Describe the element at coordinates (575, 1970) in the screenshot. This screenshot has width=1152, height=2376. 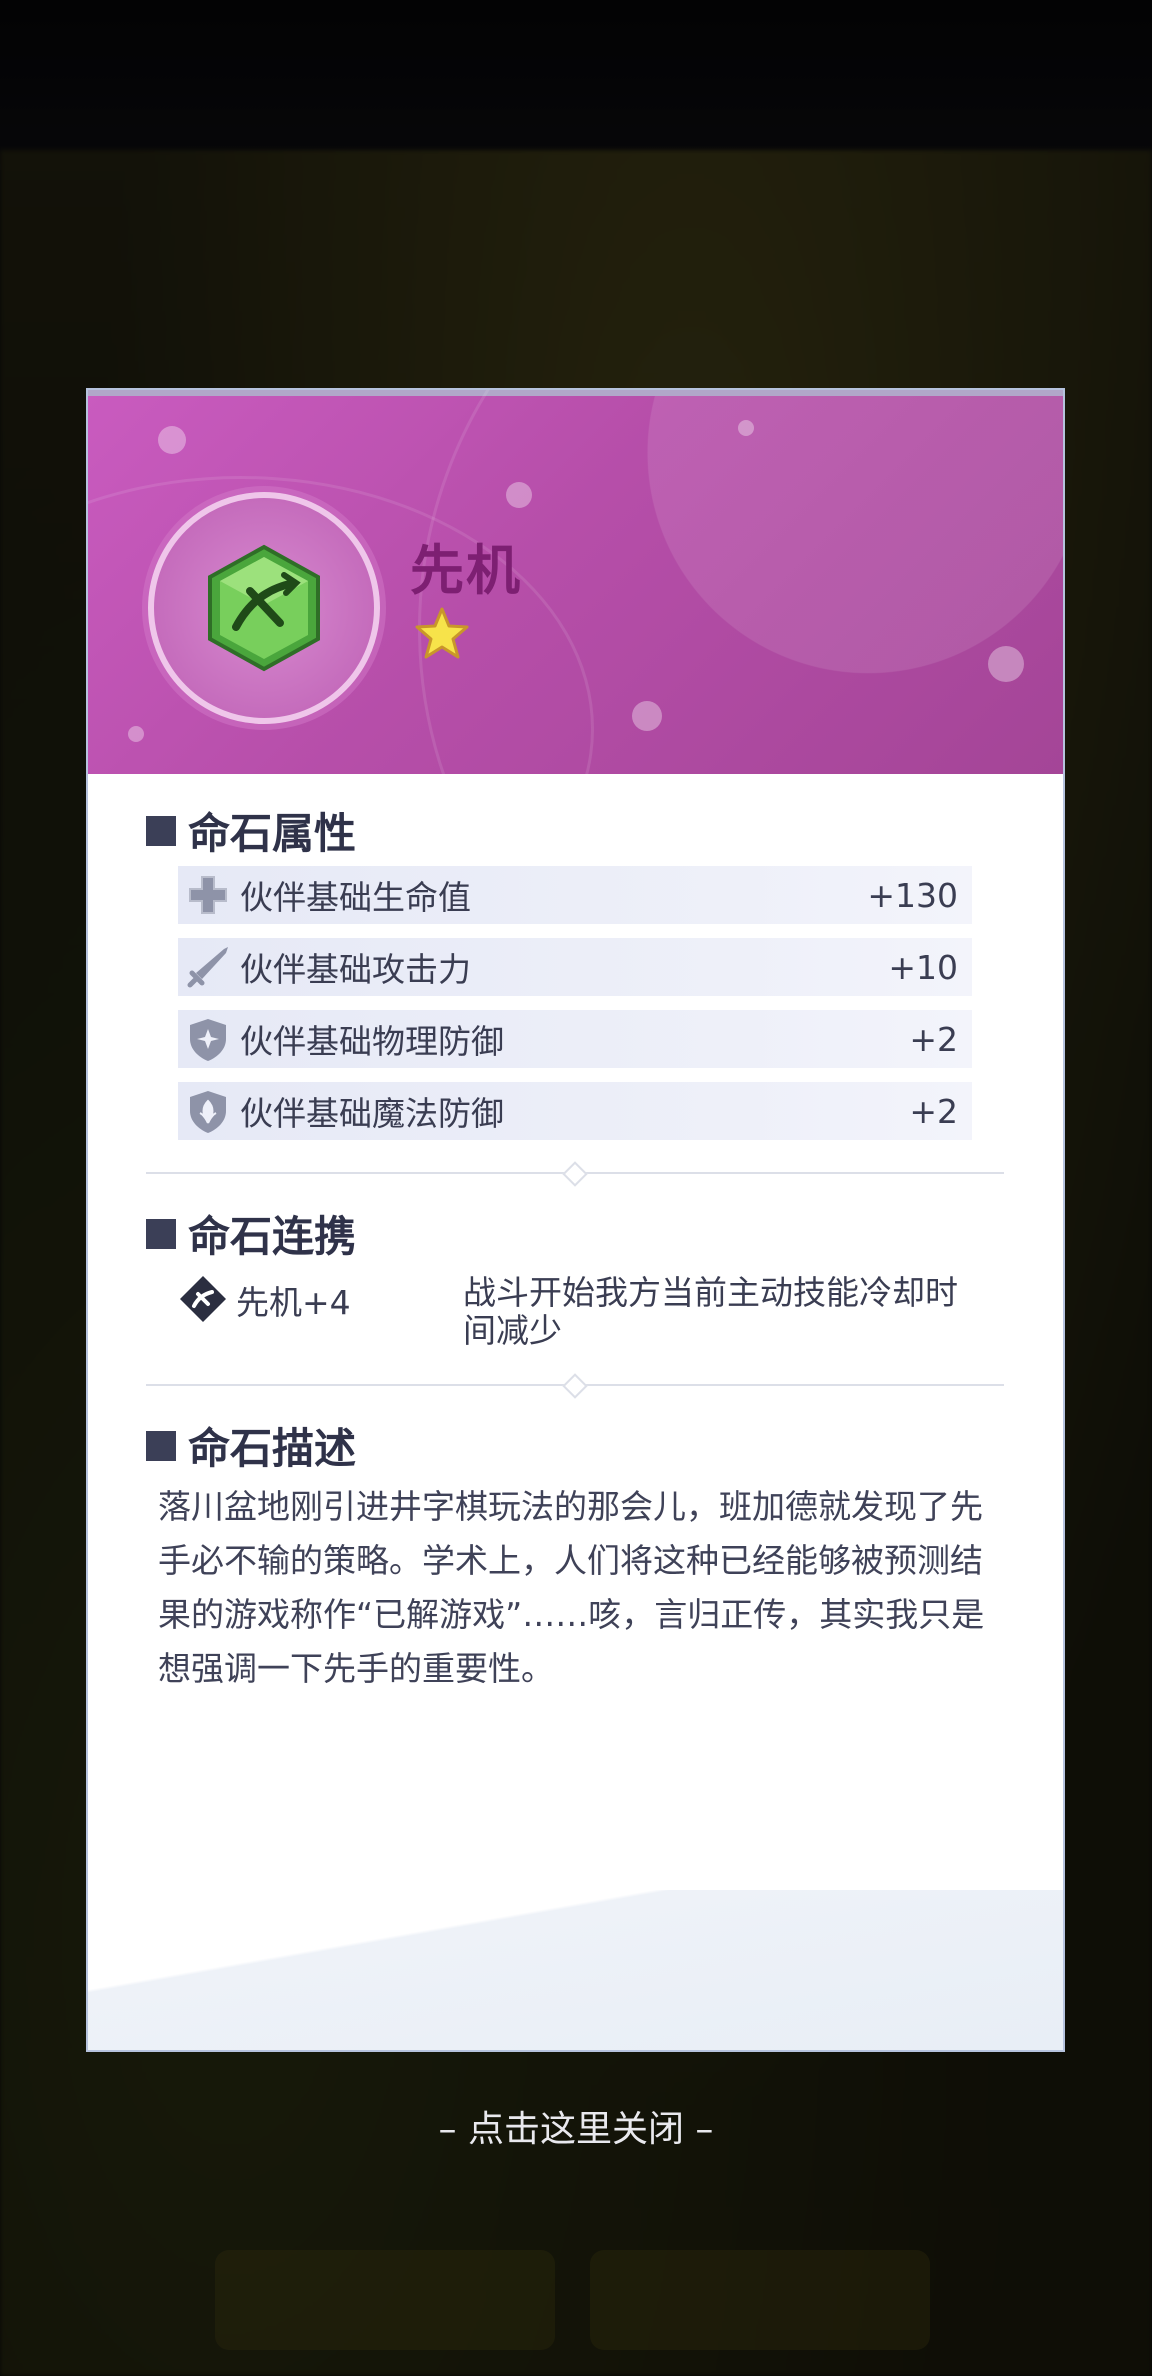
I see `card-footer-decoration` at that location.